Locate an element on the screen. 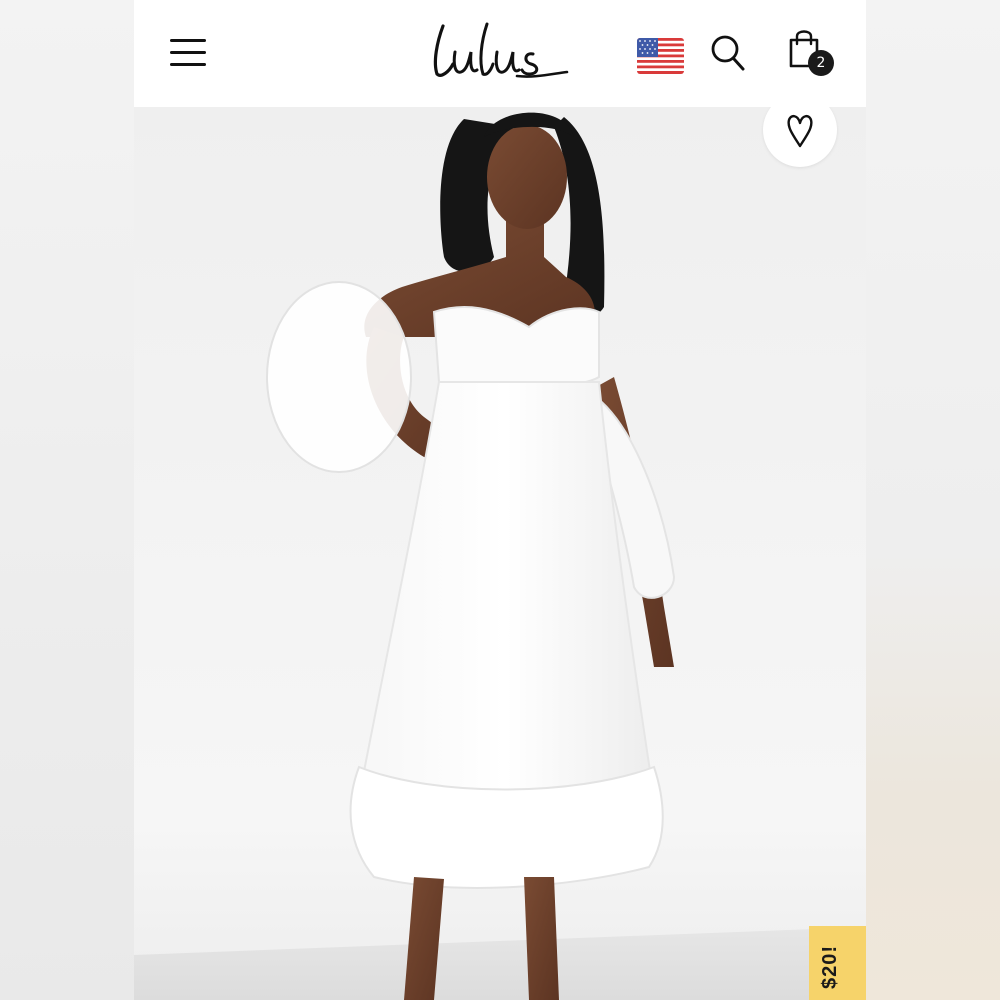 This screenshot has height=1000, width=1000. background-right is located at coordinates (933, 500).